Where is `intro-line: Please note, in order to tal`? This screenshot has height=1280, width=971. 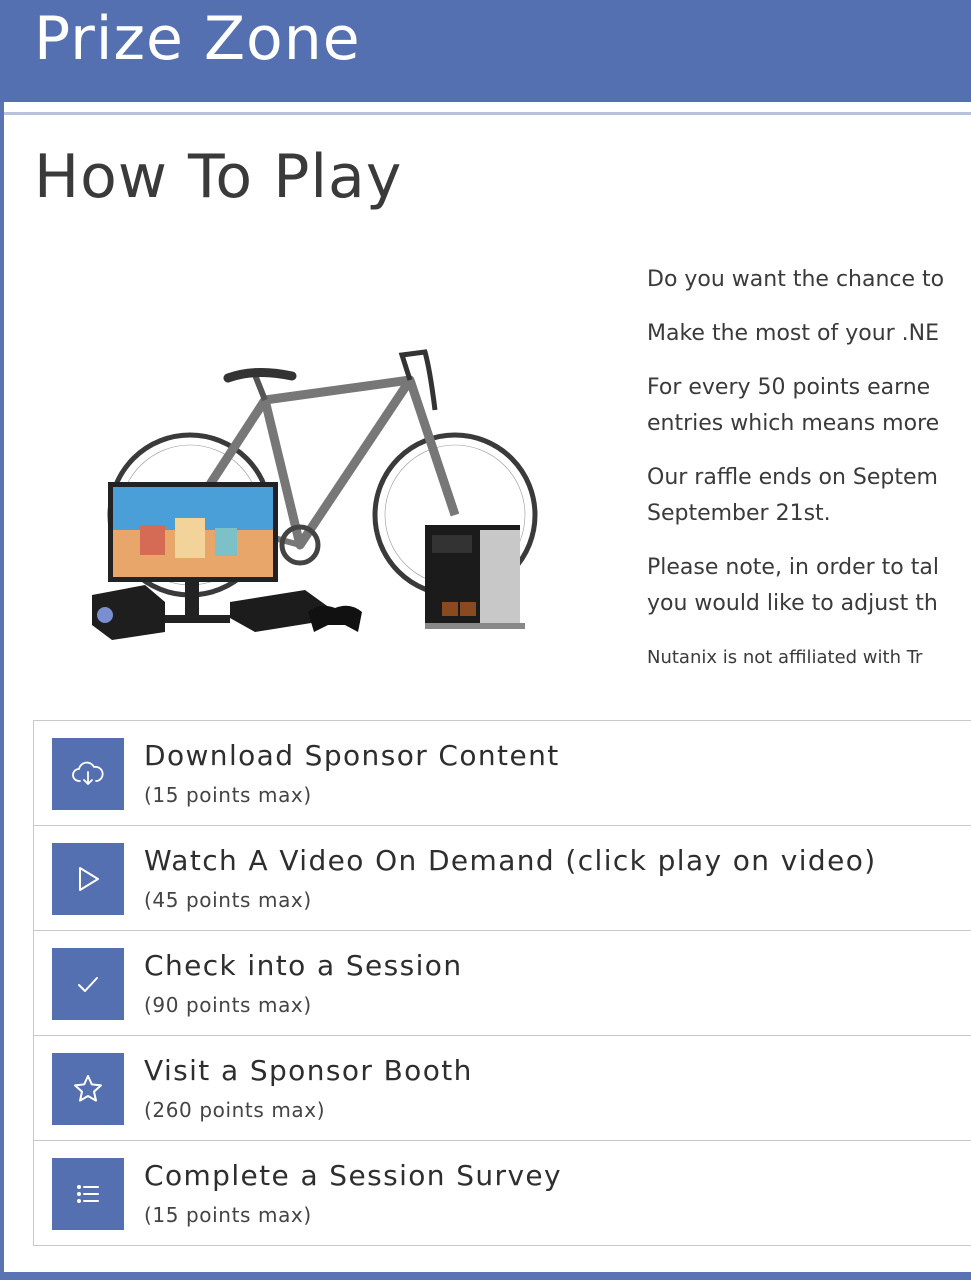
intro-line: Please note, in order to tal is located at coordinates (793, 567).